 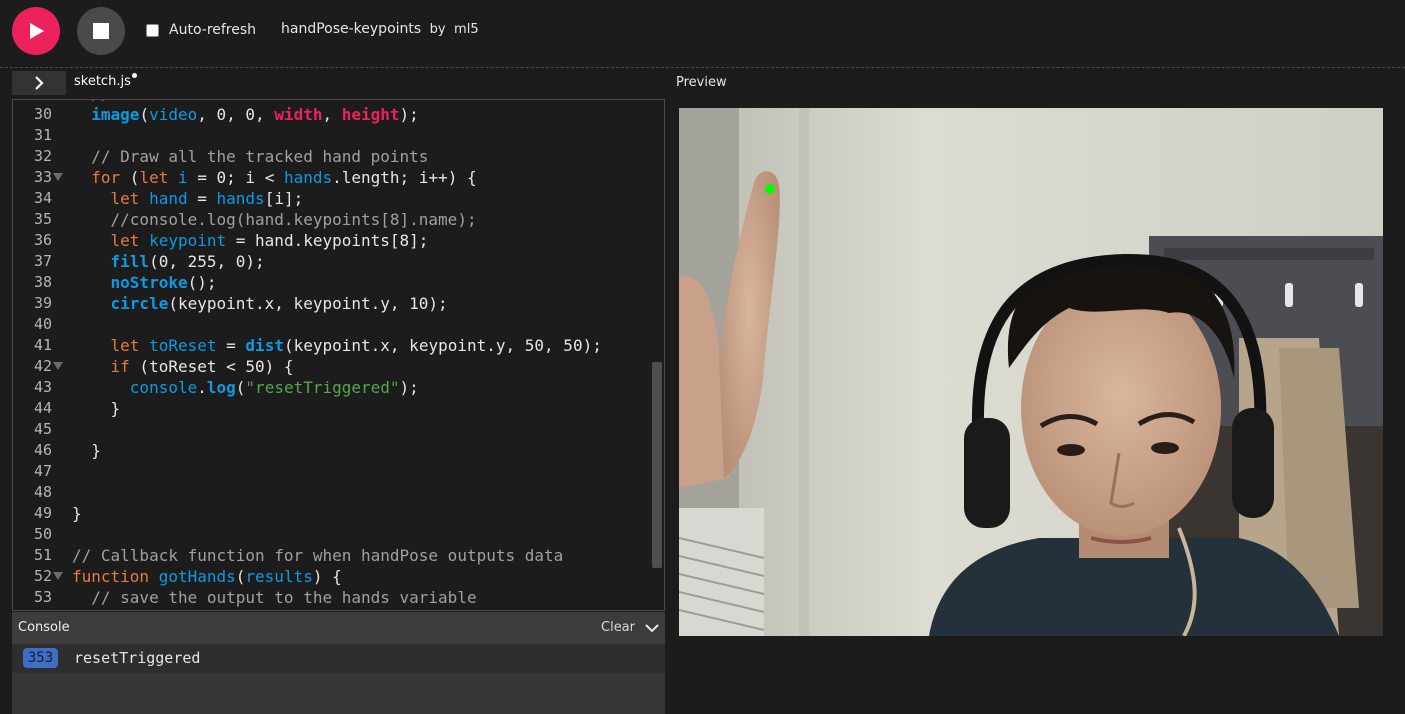 I want to click on code-token: (0, 255, 0);, so click(x=207, y=261).